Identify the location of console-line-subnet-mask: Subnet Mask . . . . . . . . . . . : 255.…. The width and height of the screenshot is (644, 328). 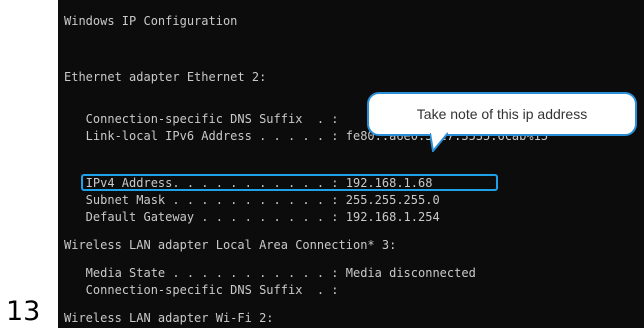
(252, 200).